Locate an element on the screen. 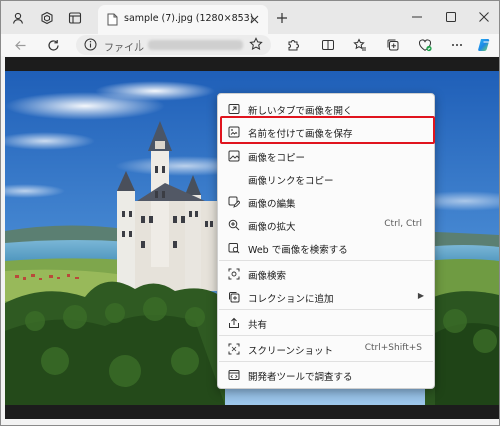  menu-item-copy-image: 画像をコピー is located at coordinates (326, 156).